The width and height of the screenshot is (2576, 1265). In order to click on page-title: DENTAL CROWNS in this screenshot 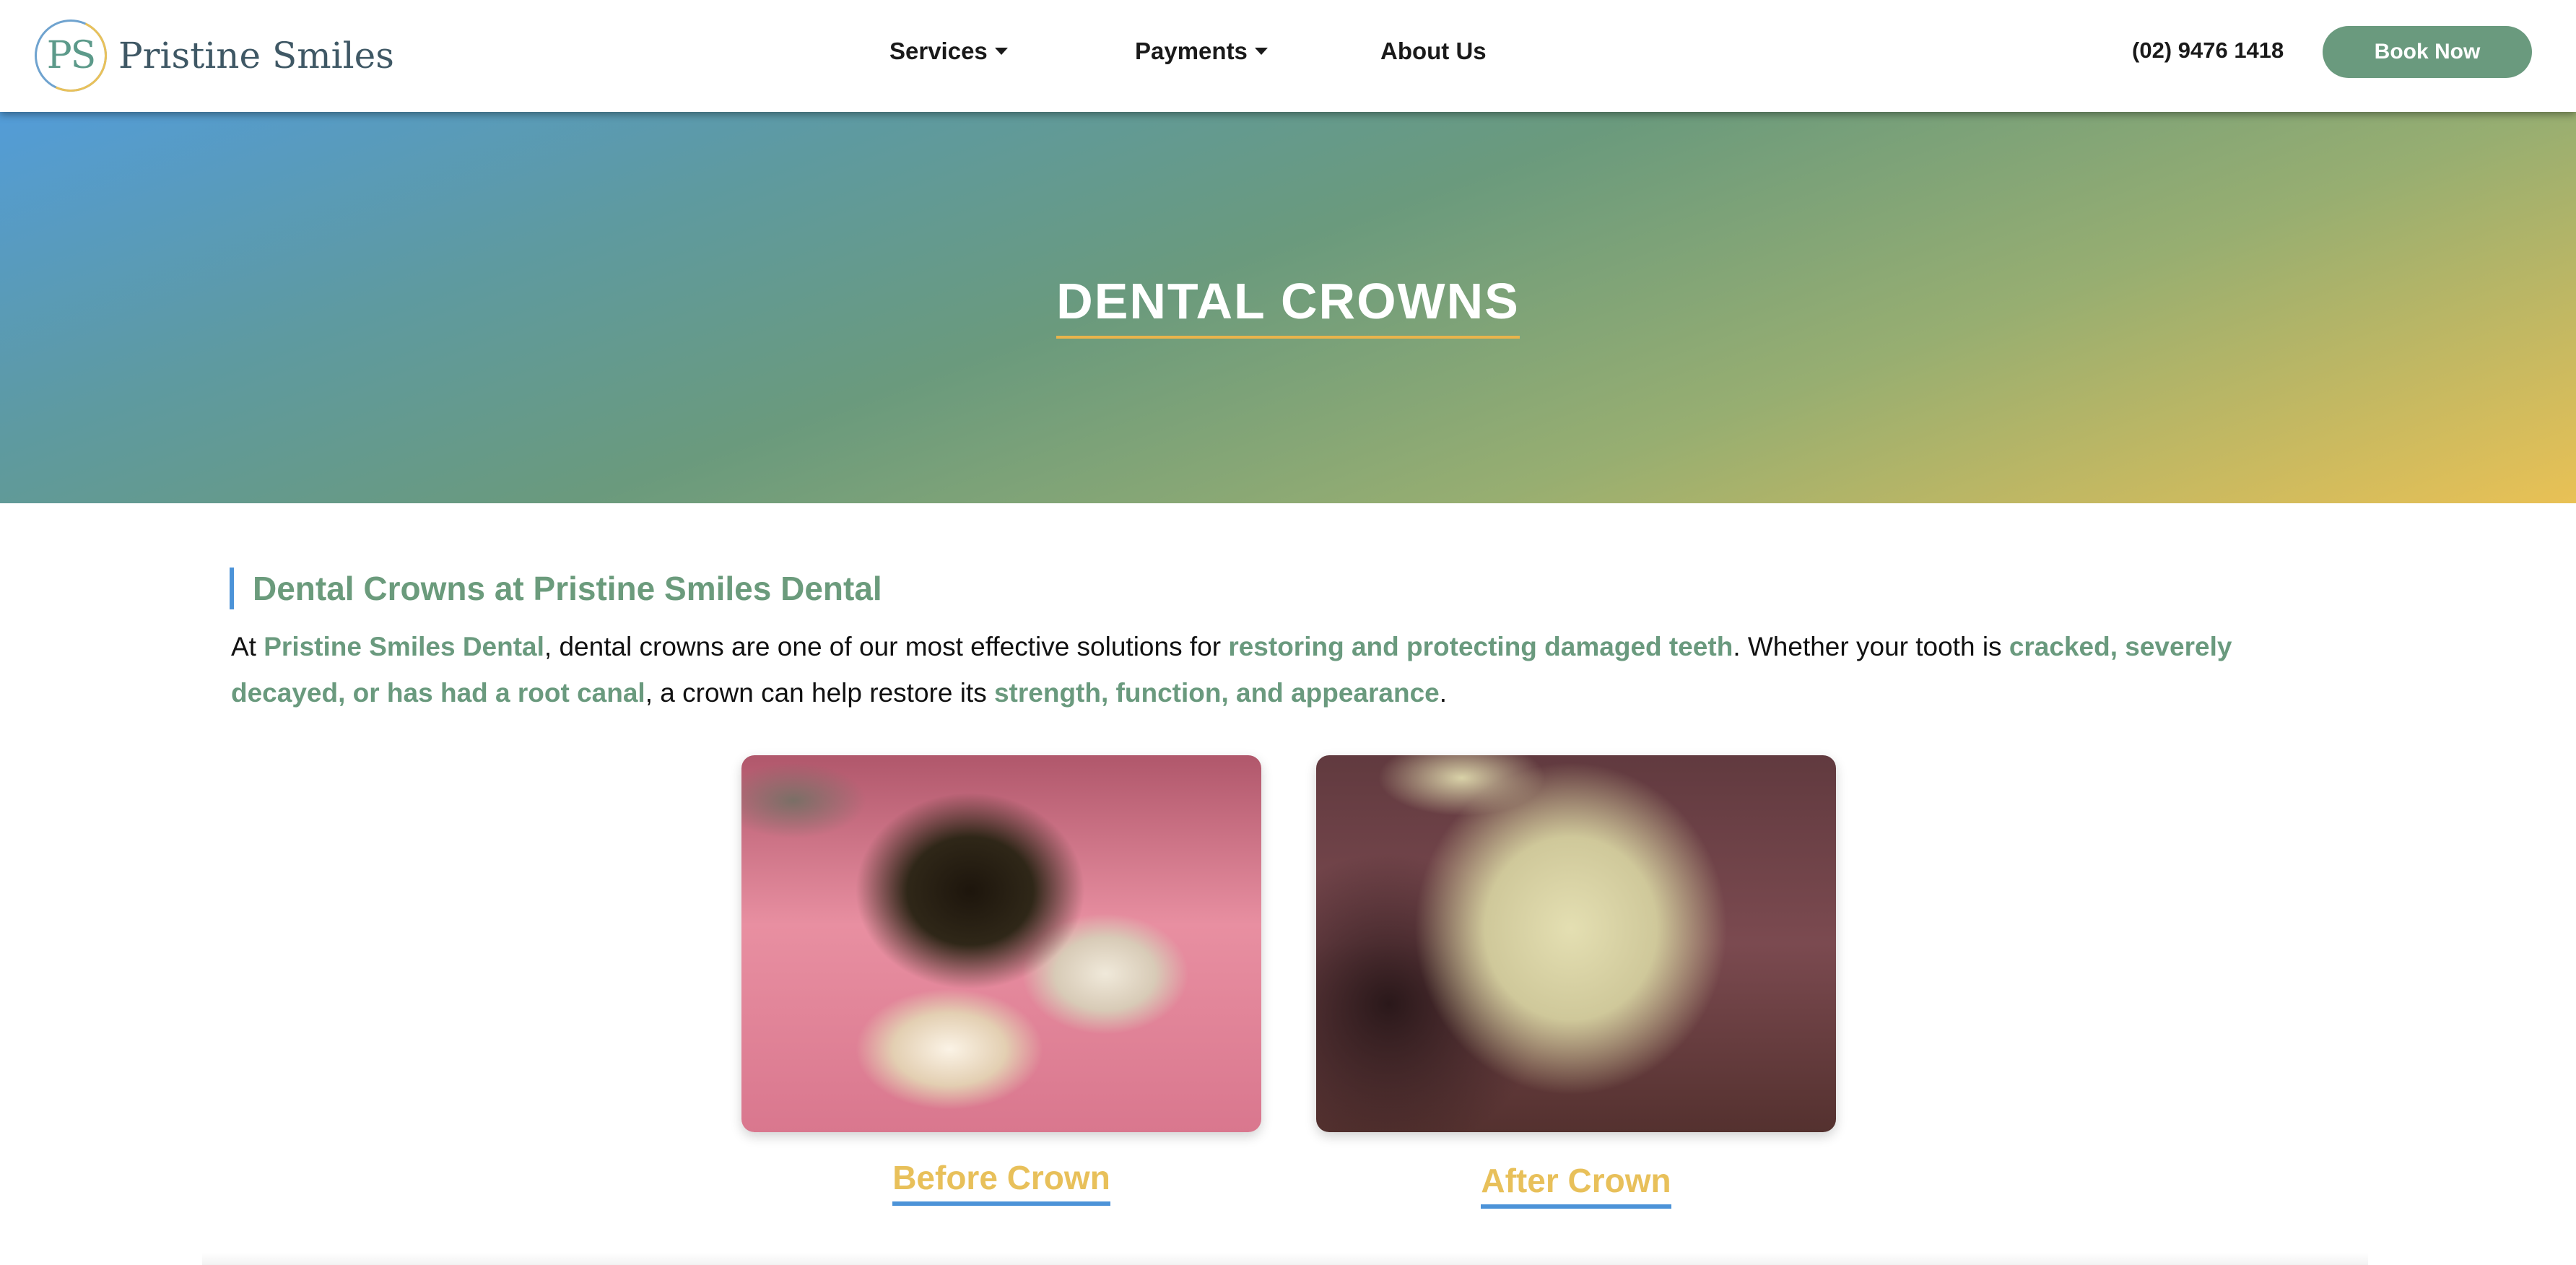, I will do `click(1288, 305)`.